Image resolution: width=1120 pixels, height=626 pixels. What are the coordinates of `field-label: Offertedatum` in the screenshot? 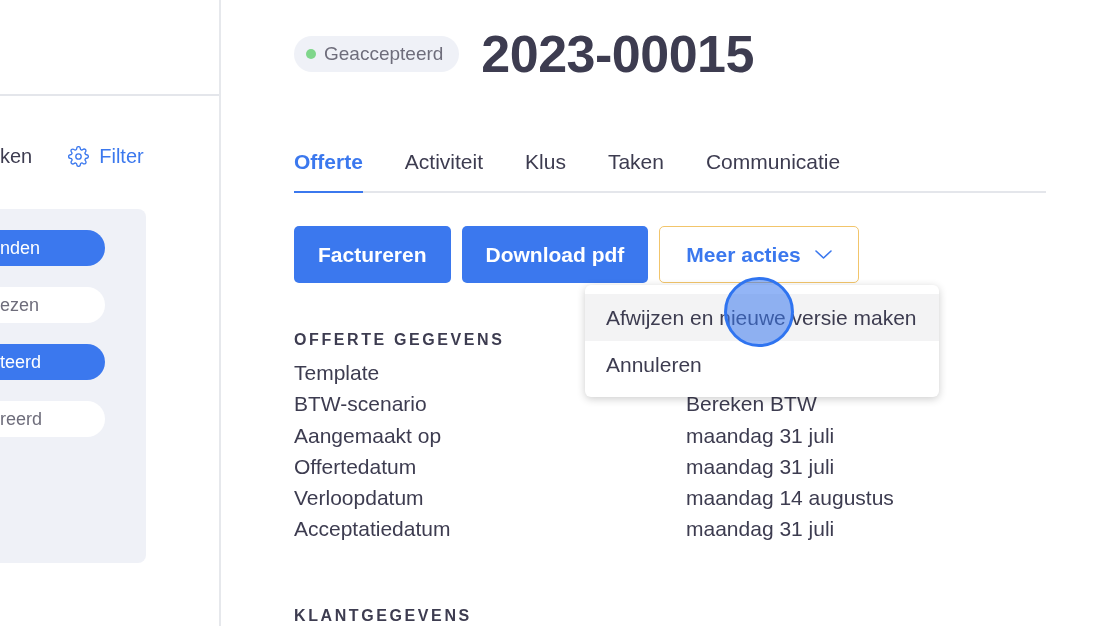 It's located at (355, 466).